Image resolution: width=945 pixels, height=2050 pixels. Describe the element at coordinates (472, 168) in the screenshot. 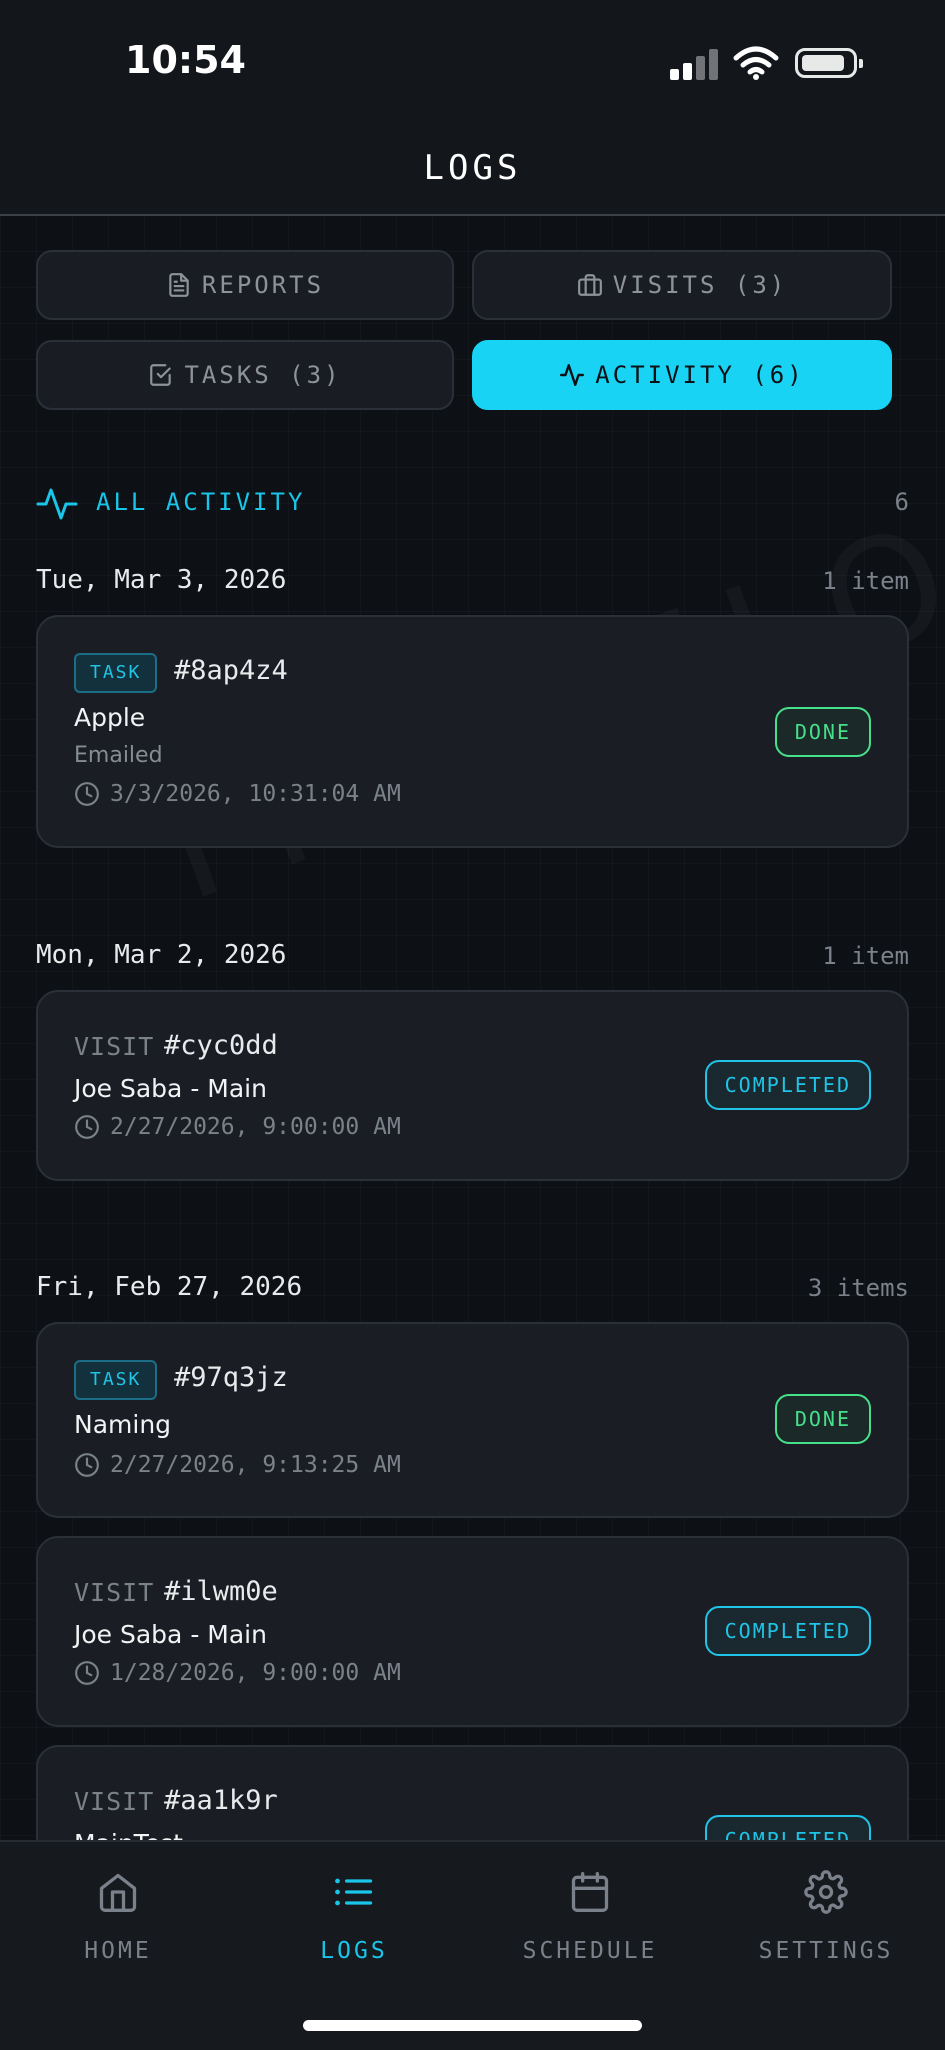

I see `page-title: LOGS` at that location.